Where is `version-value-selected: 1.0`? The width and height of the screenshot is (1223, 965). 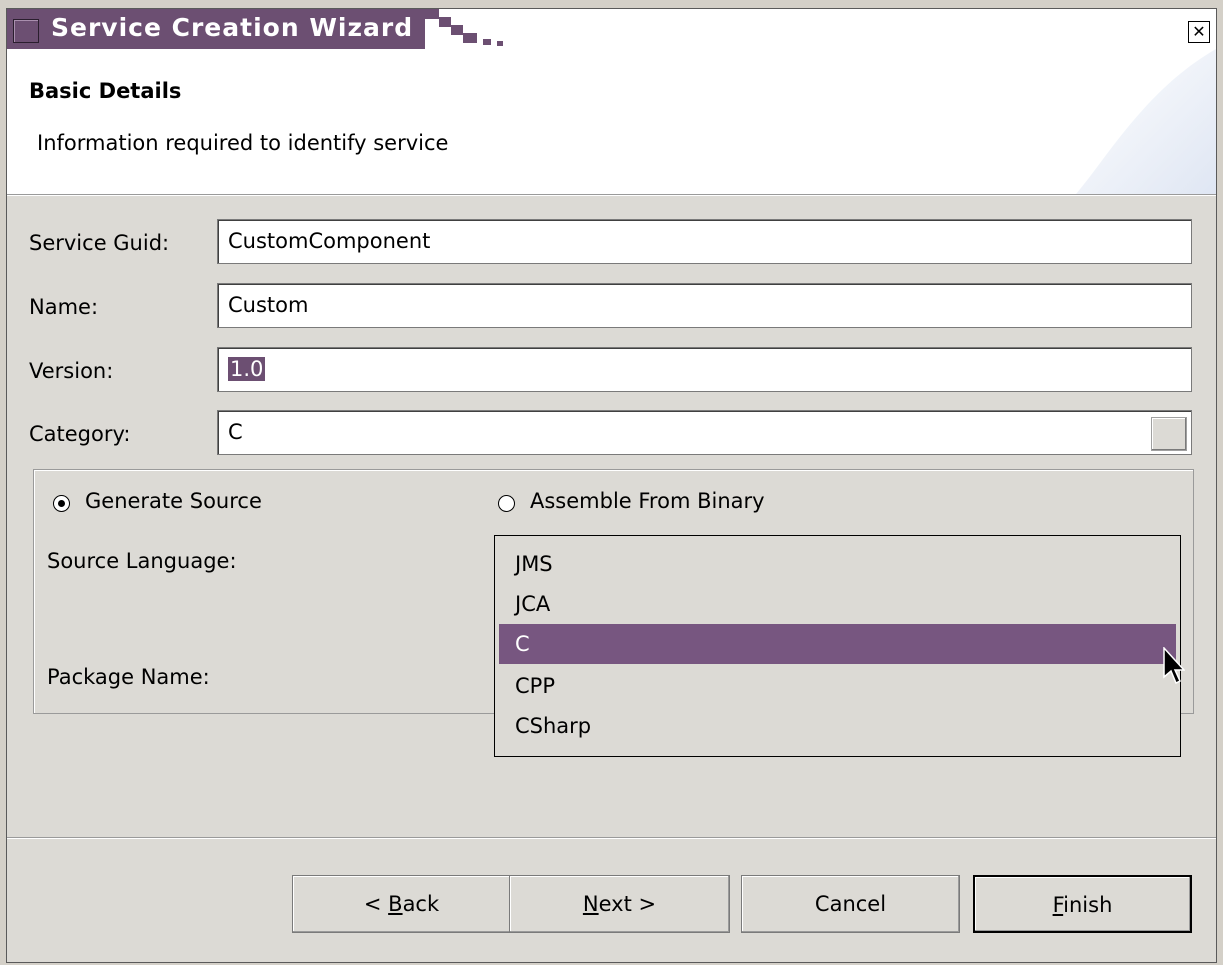
version-value-selected: 1.0 is located at coordinates (247, 369).